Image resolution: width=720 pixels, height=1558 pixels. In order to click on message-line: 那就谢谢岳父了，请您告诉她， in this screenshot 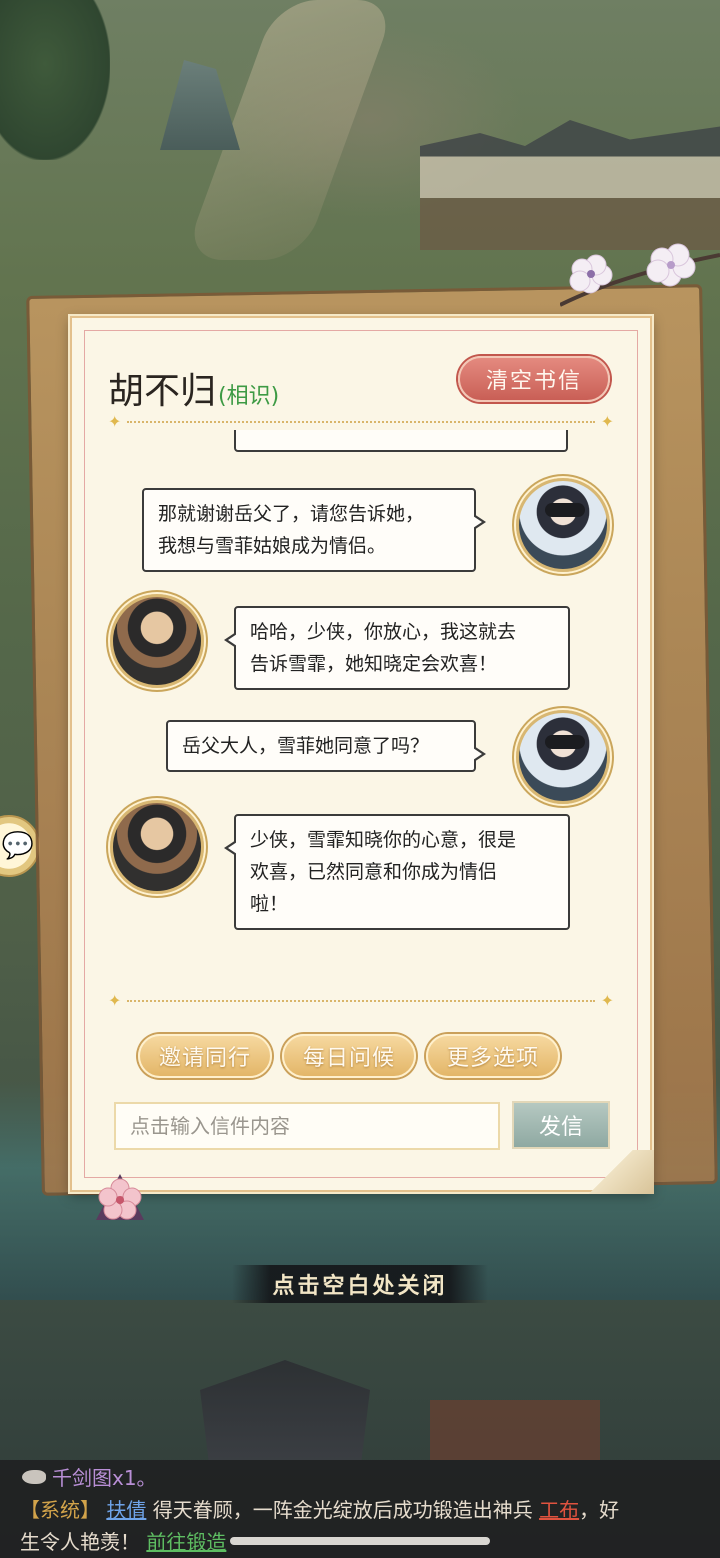, I will do `click(291, 514)`.